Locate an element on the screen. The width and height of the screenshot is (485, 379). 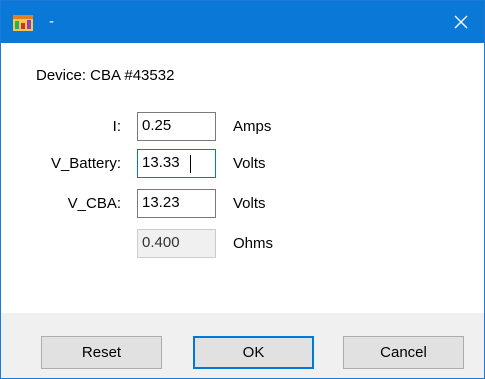
cancel-button: Cancel is located at coordinates (403, 352).